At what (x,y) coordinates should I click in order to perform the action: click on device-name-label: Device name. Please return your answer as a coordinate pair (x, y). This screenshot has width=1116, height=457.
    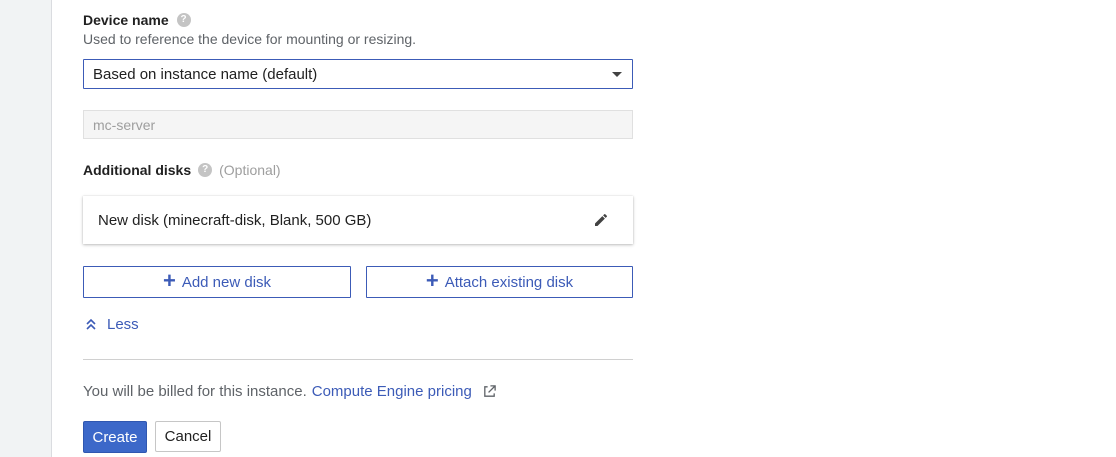
    Looking at the image, I should click on (126, 20).